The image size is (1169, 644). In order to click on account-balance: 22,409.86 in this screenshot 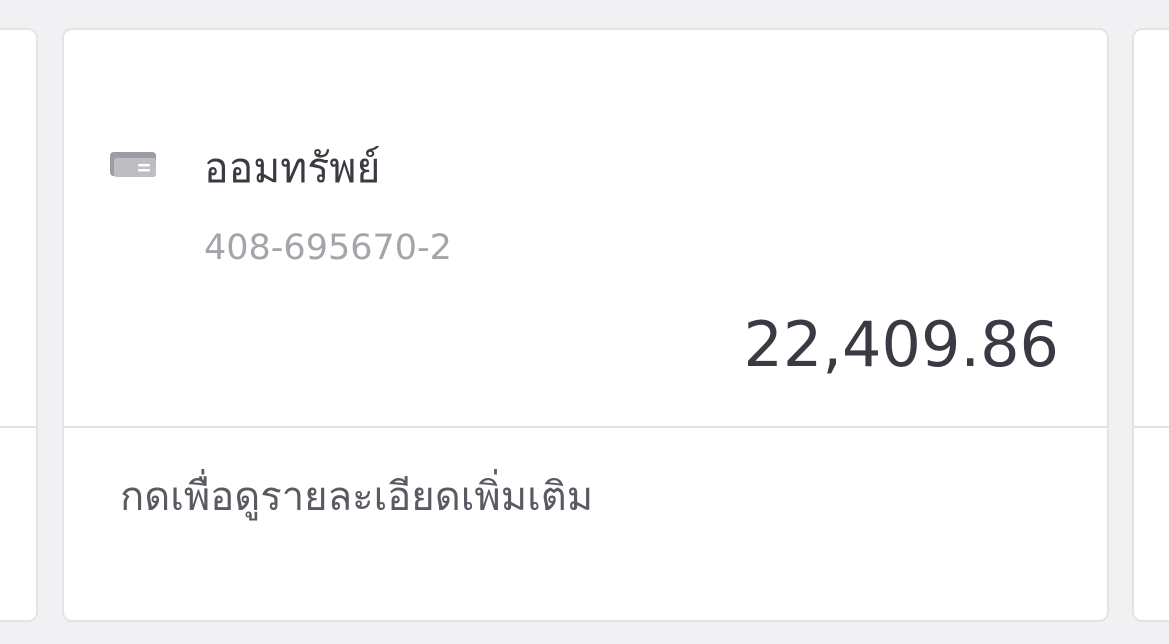, I will do `click(901, 344)`.